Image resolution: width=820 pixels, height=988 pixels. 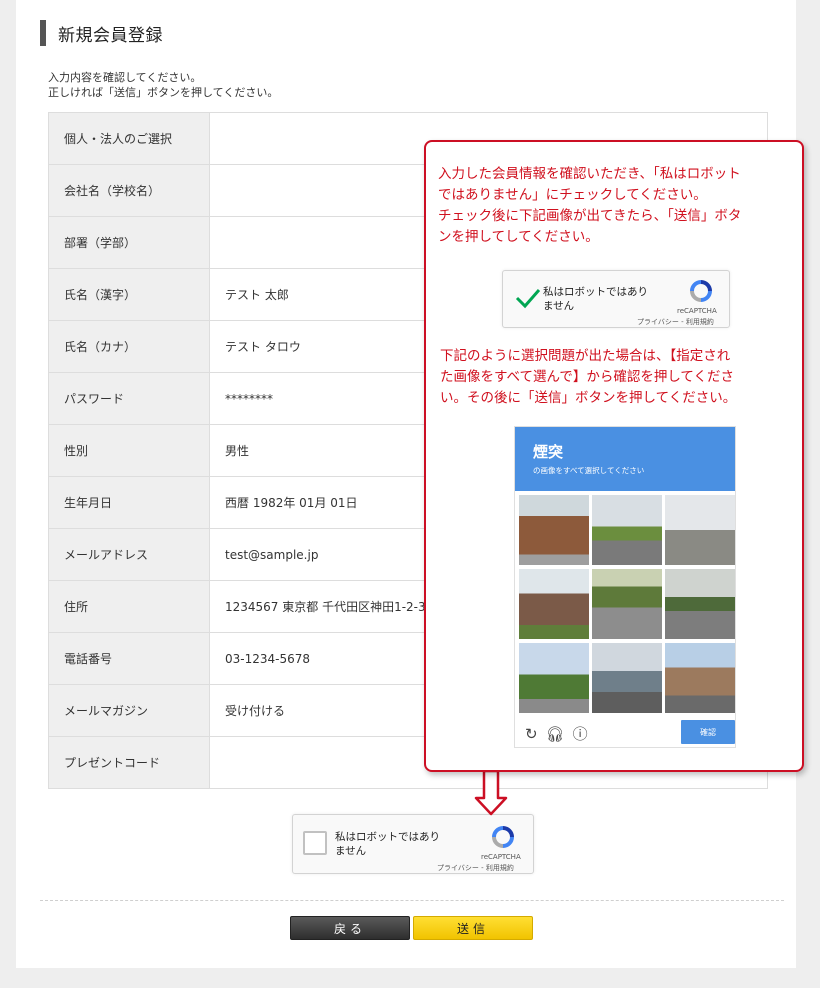 What do you see at coordinates (129, 346) in the screenshot?
I see `row-label: 氏名（カナ）` at bounding box center [129, 346].